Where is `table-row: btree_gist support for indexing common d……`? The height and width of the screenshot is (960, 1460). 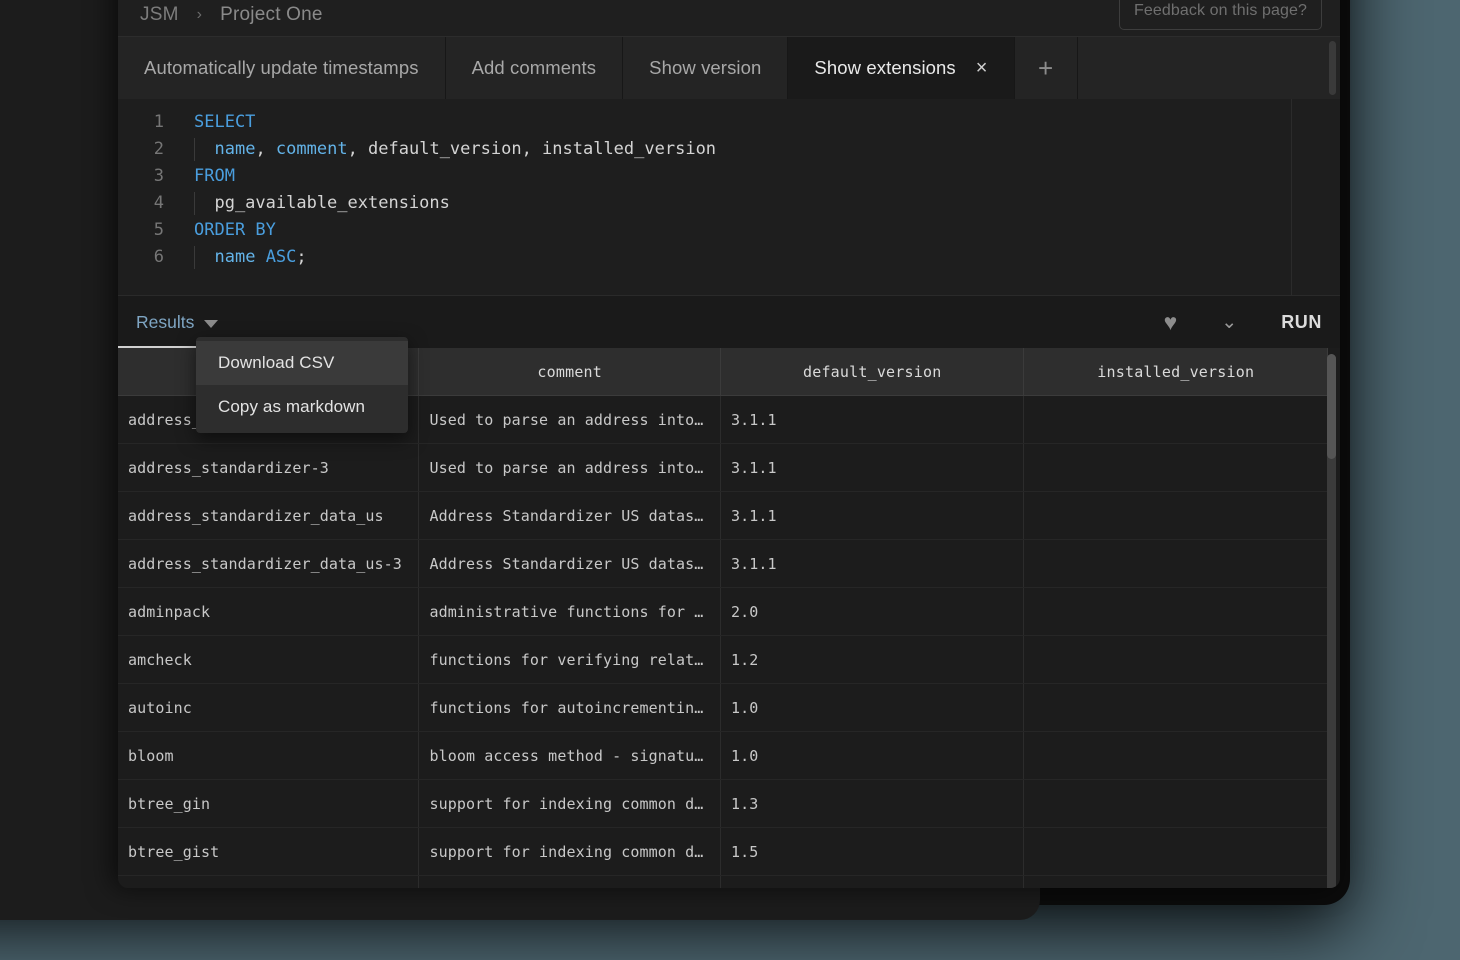
table-row: btree_gist support for indexing common d…… is located at coordinates (723, 851).